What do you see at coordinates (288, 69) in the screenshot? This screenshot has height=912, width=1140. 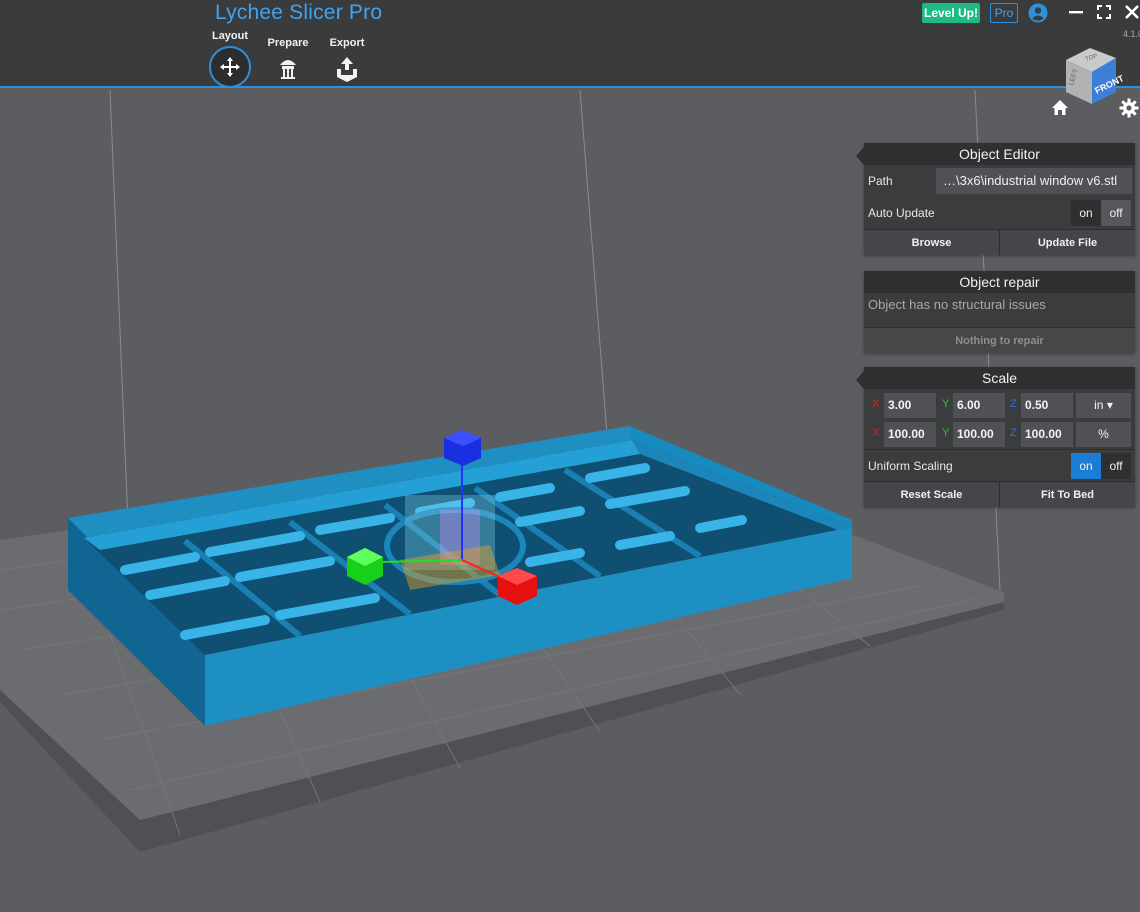 I see `supports-icon` at bounding box center [288, 69].